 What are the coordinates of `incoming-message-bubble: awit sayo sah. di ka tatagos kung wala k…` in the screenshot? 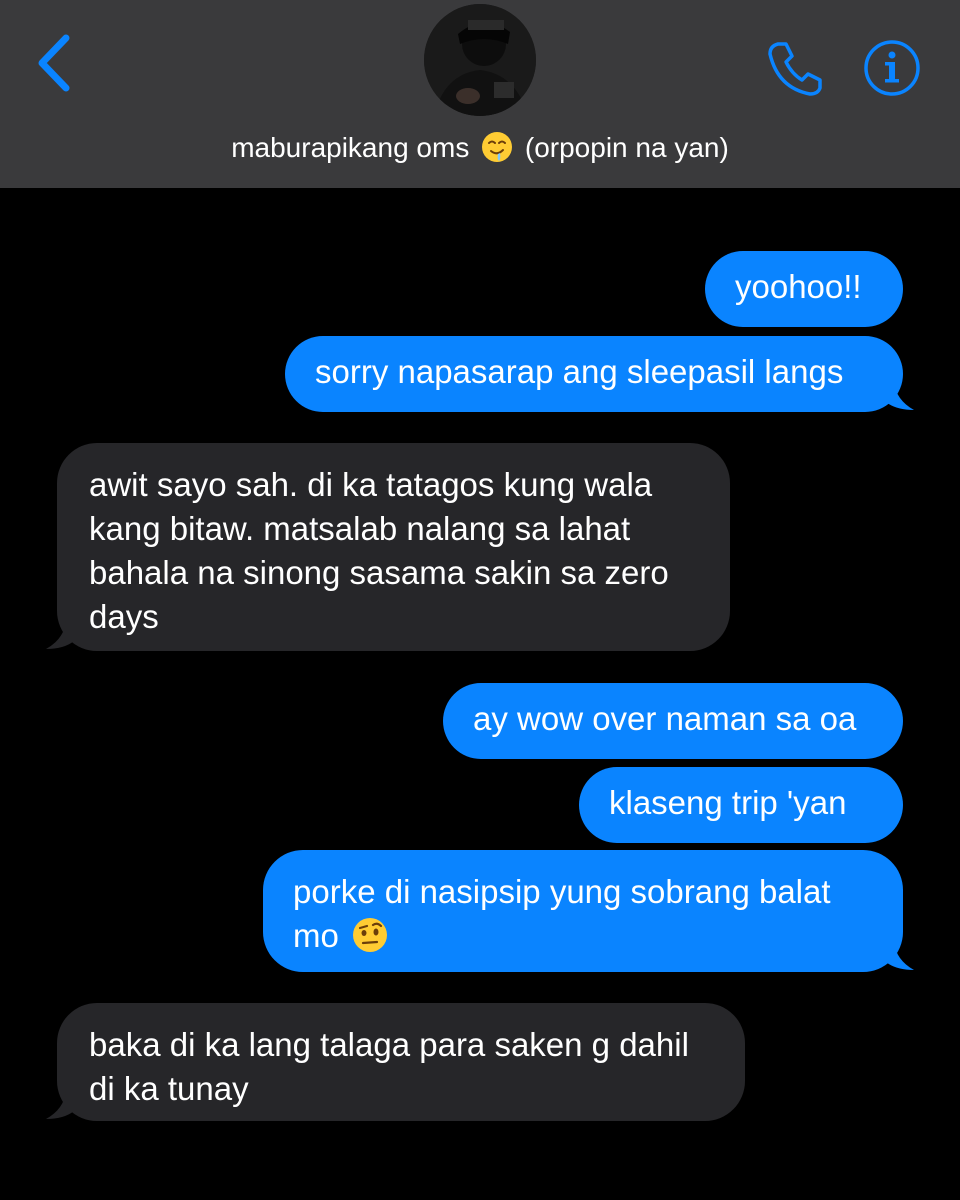 It's located at (393, 547).